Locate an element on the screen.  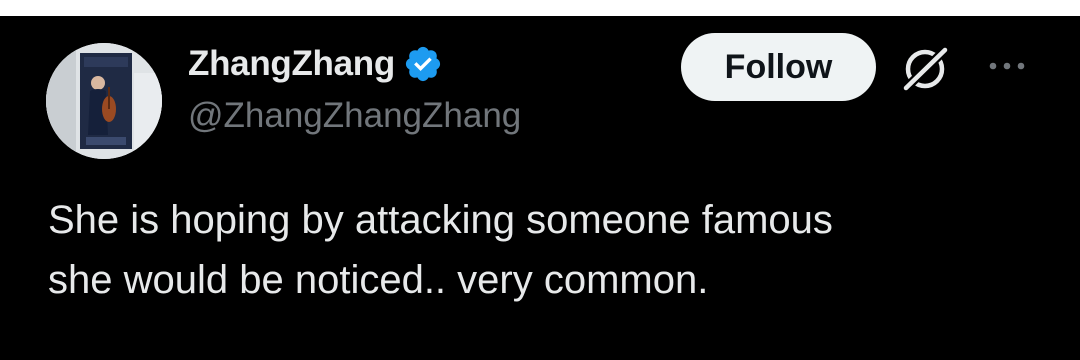
author-display-name: ZhangZhang is located at coordinates (291, 64).